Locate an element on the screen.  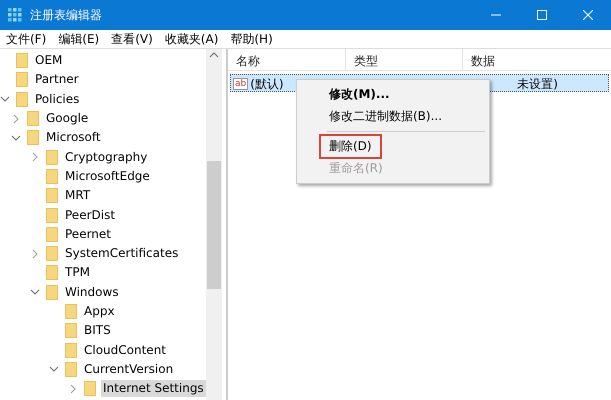
window-title: 注册表编辑器 is located at coordinates (66, 15).